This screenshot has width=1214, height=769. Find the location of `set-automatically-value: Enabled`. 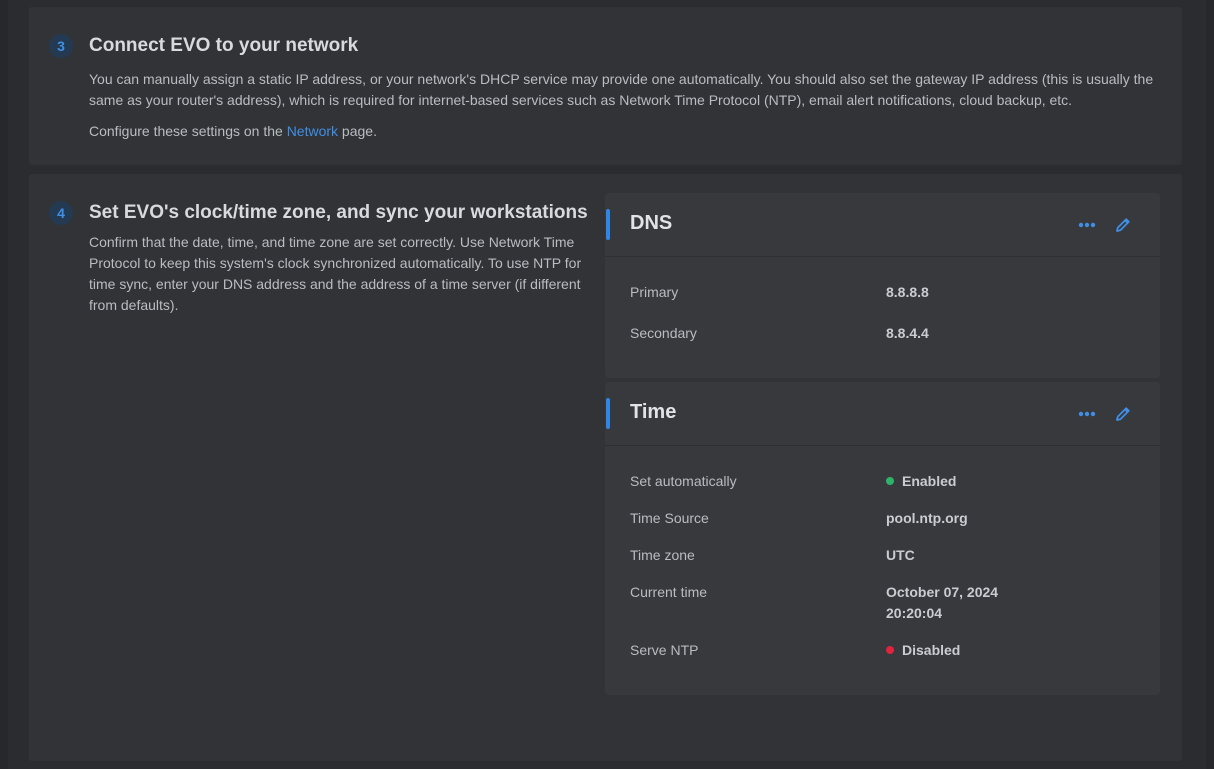

set-automatically-value: Enabled is located at coordinates (929, 481).